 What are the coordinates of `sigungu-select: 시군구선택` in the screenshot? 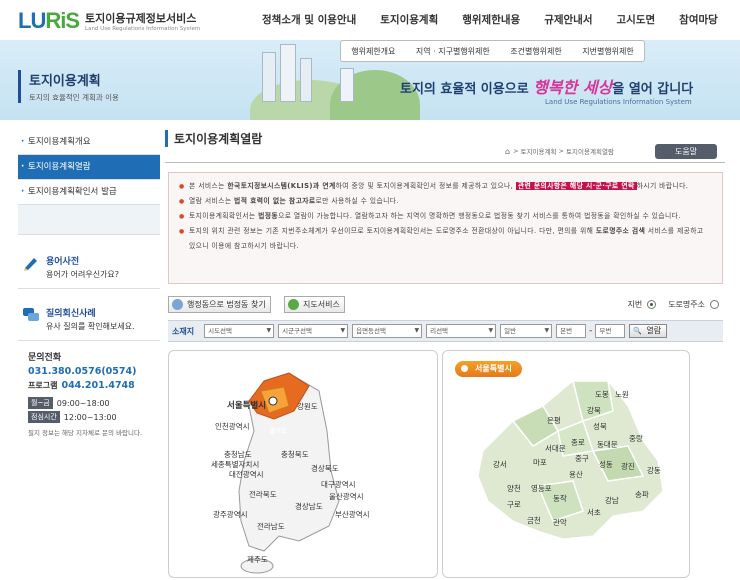 It's located at (313, 331).